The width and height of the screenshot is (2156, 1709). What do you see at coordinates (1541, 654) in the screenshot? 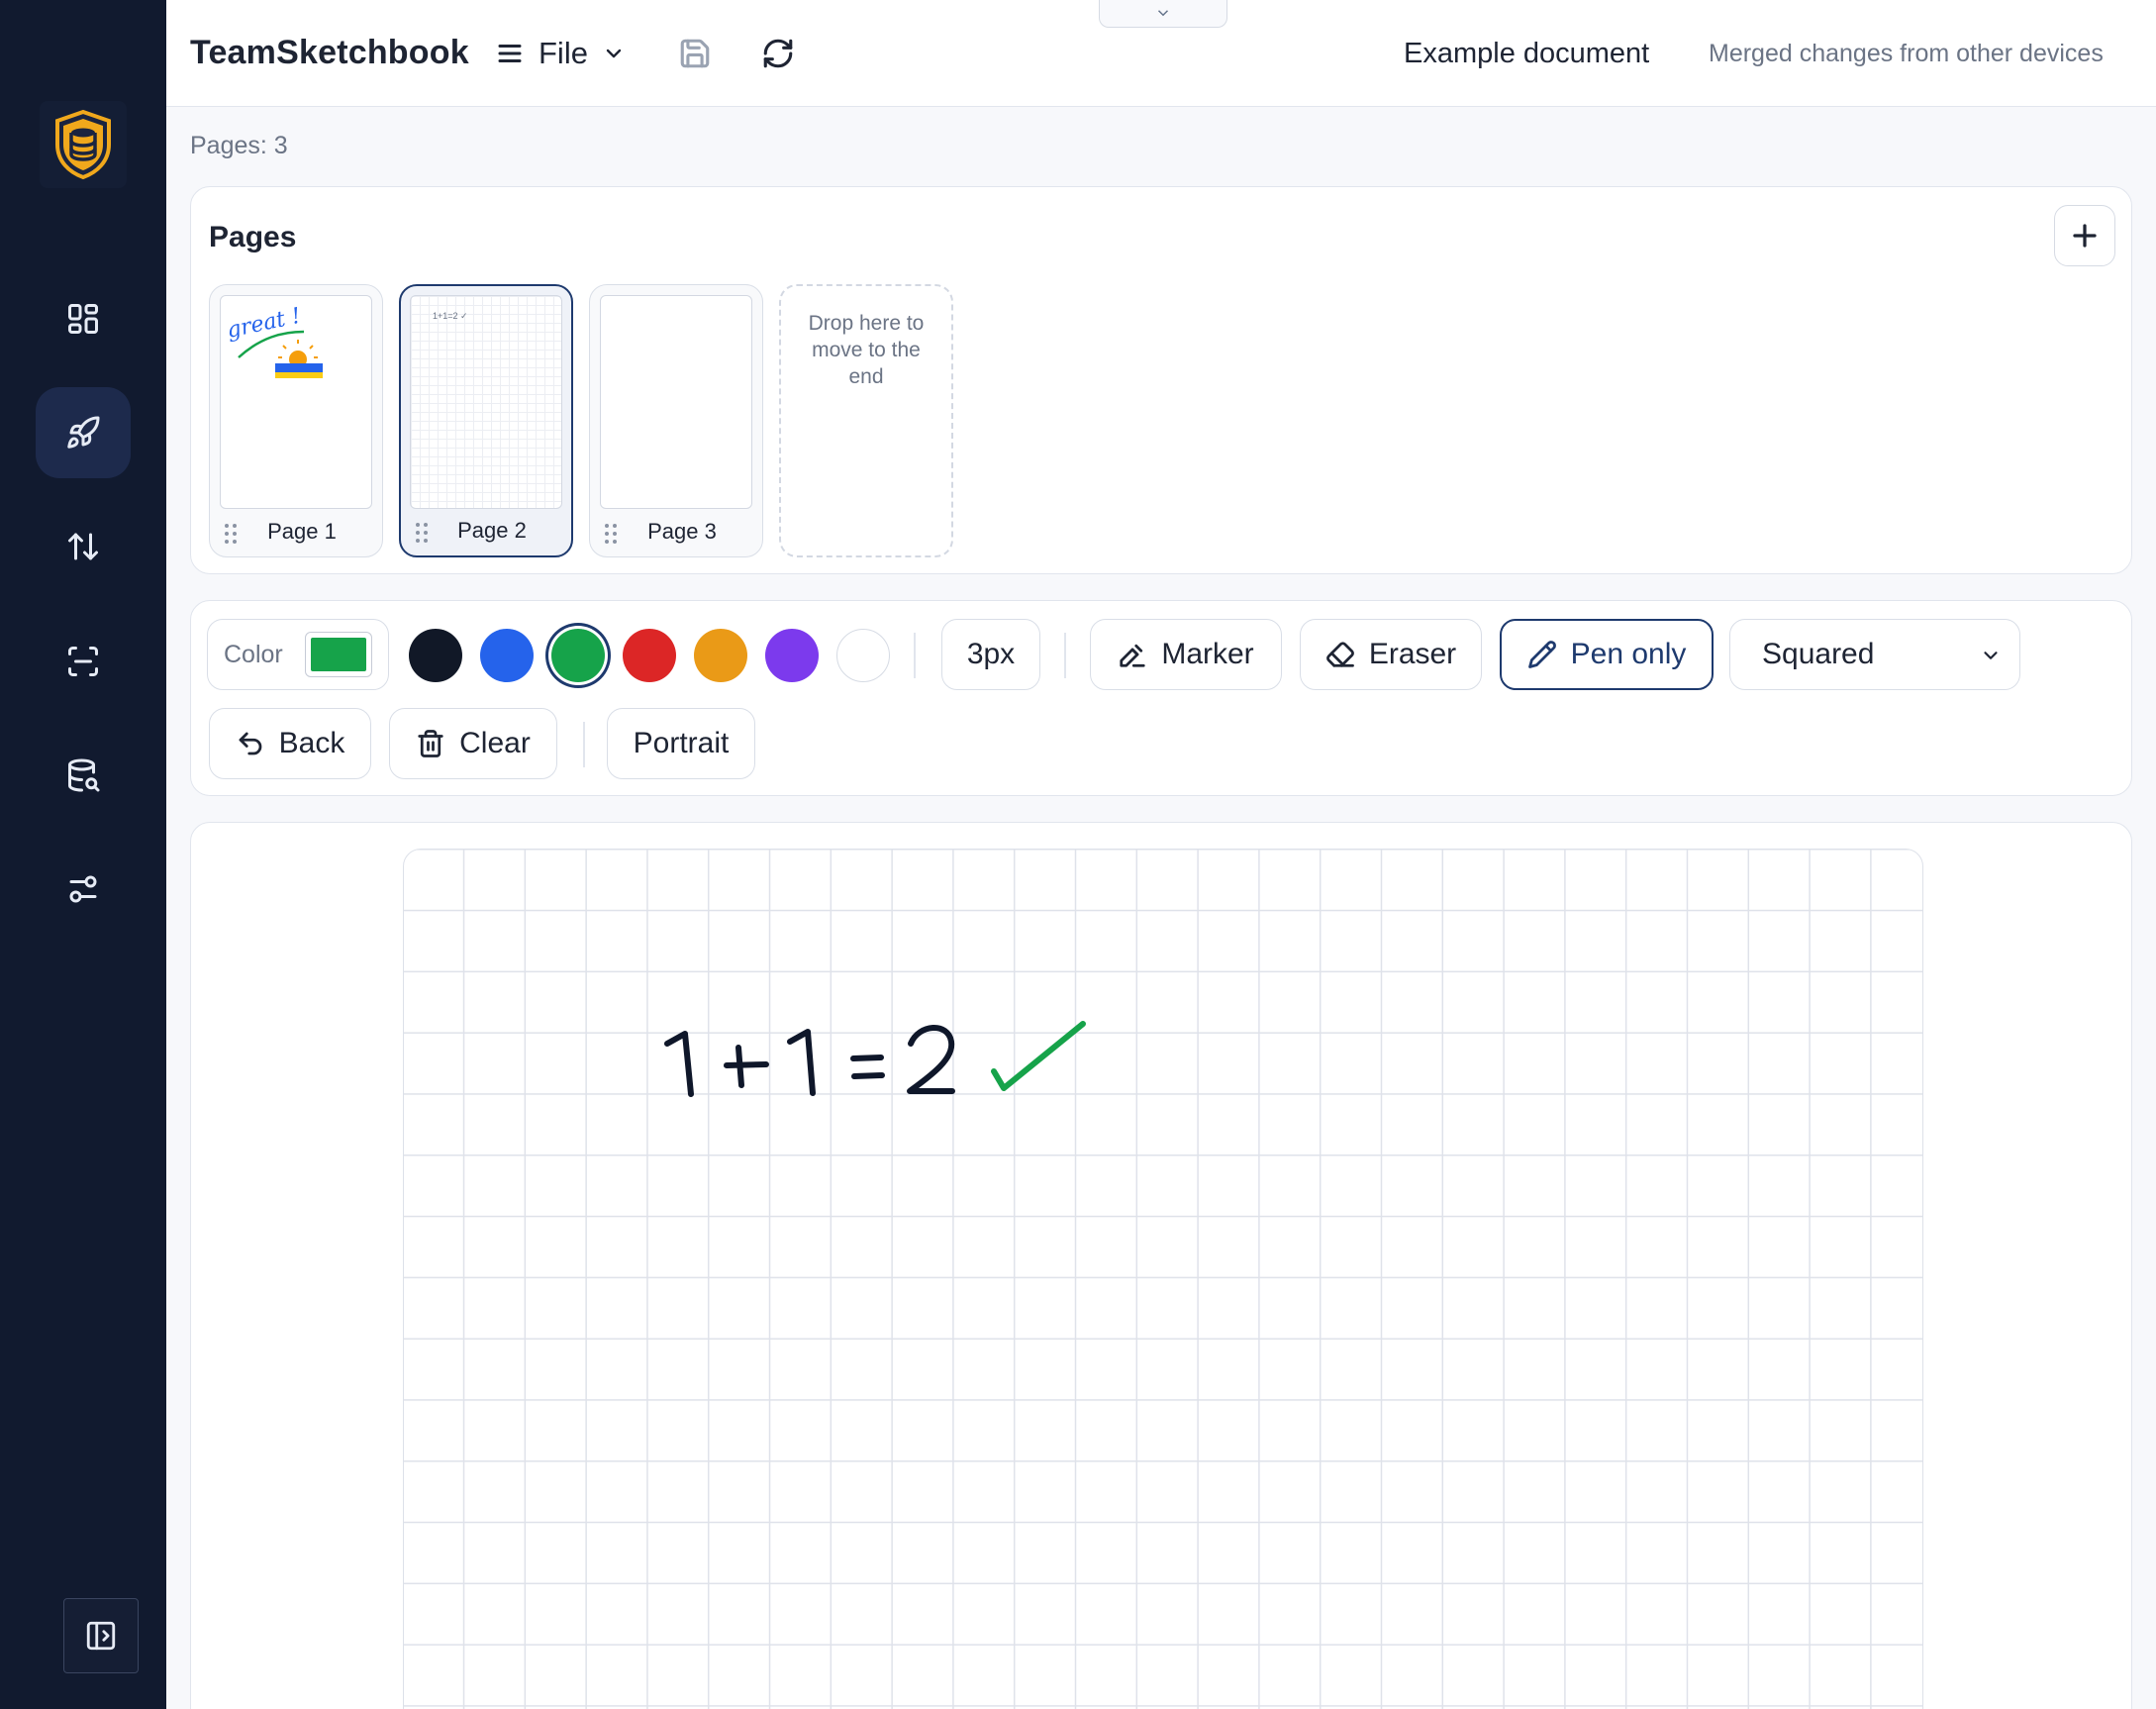
I see `pencil-icon` at bounding box center [1541, 654].